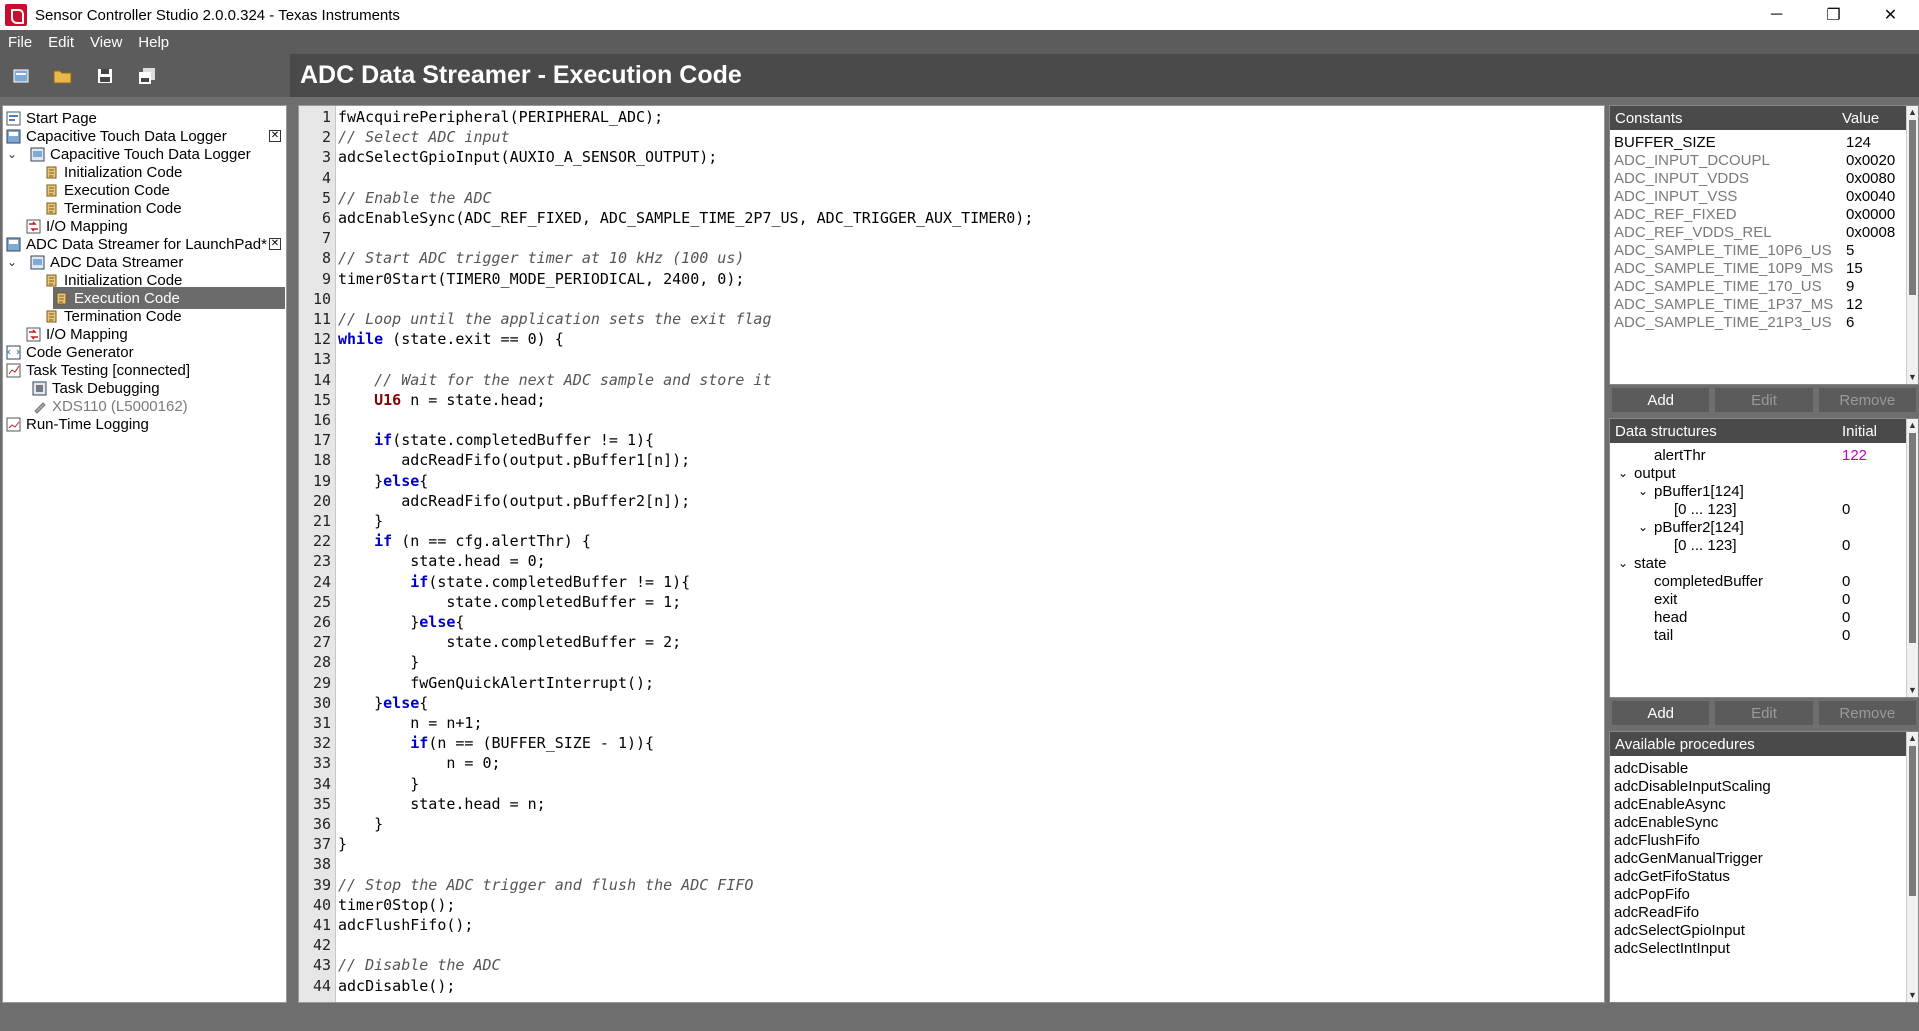 The width and height of the screenshot is (1919, 1031). What do you see at coordinates (1890, 15) in the screenshot?
I see `close-button: ✕` at bounding box center [1890, 15].